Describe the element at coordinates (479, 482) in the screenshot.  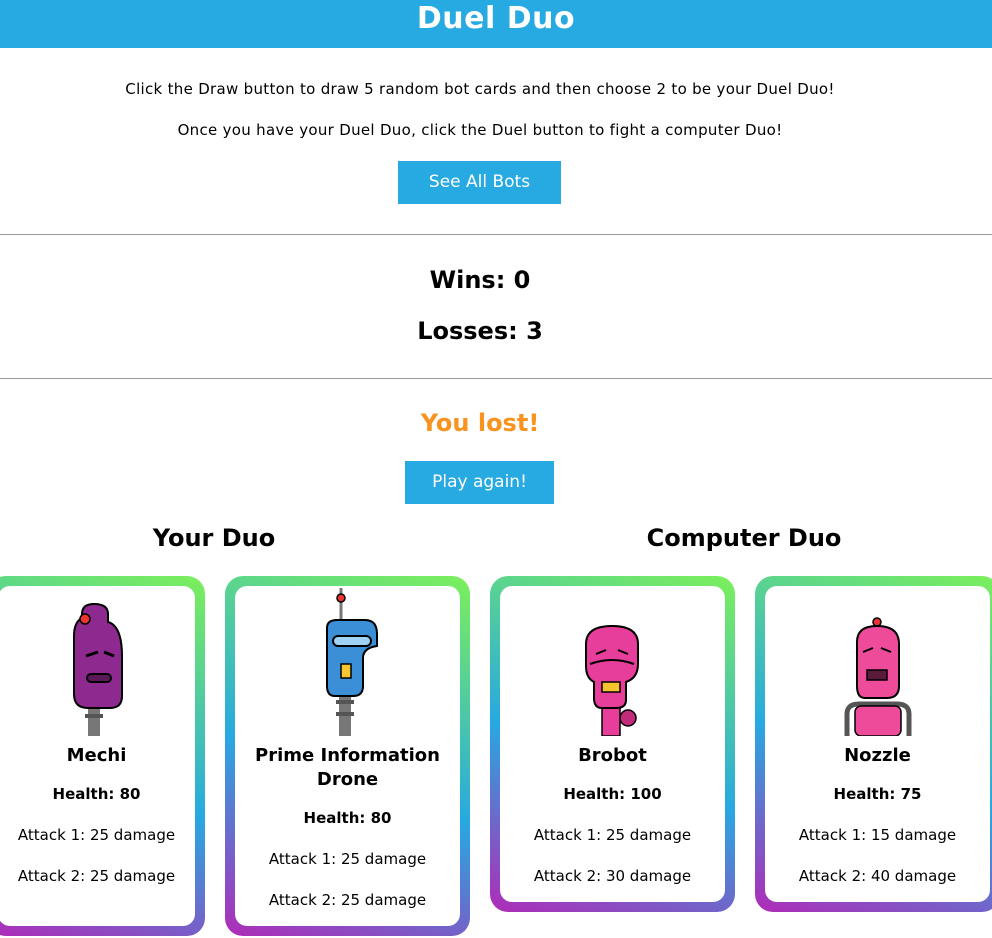
I see `play-again-button: Play again!` at that location.